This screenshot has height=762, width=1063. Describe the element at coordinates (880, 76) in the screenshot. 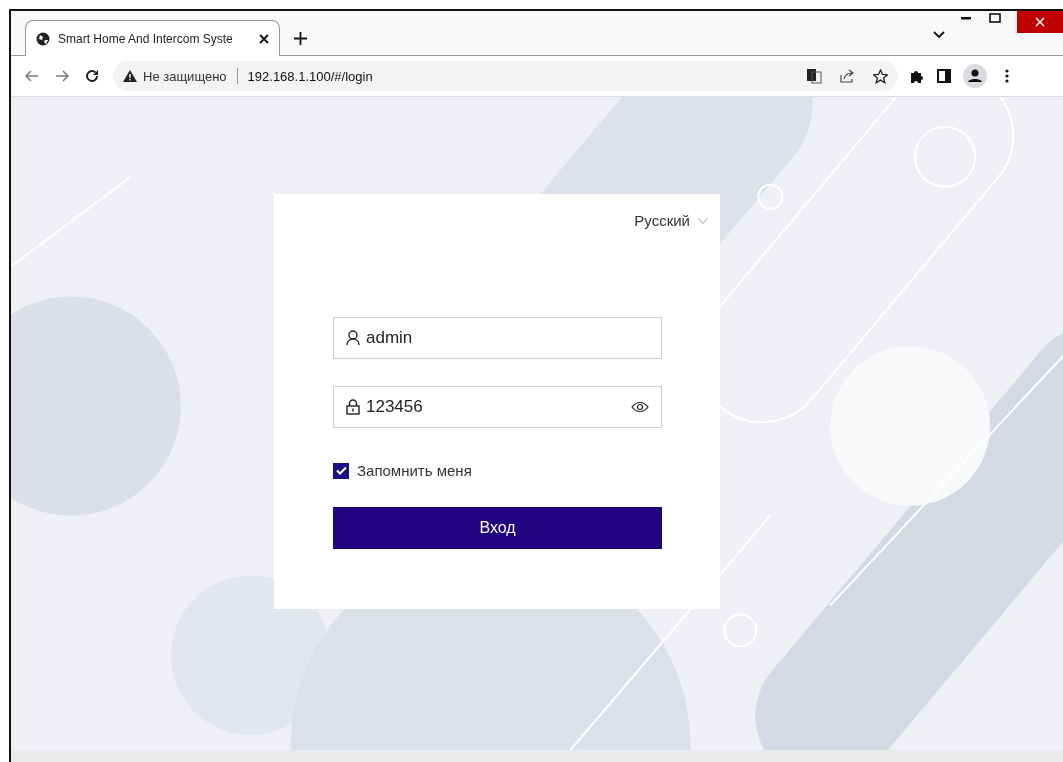

I see `star-icon` at that location.